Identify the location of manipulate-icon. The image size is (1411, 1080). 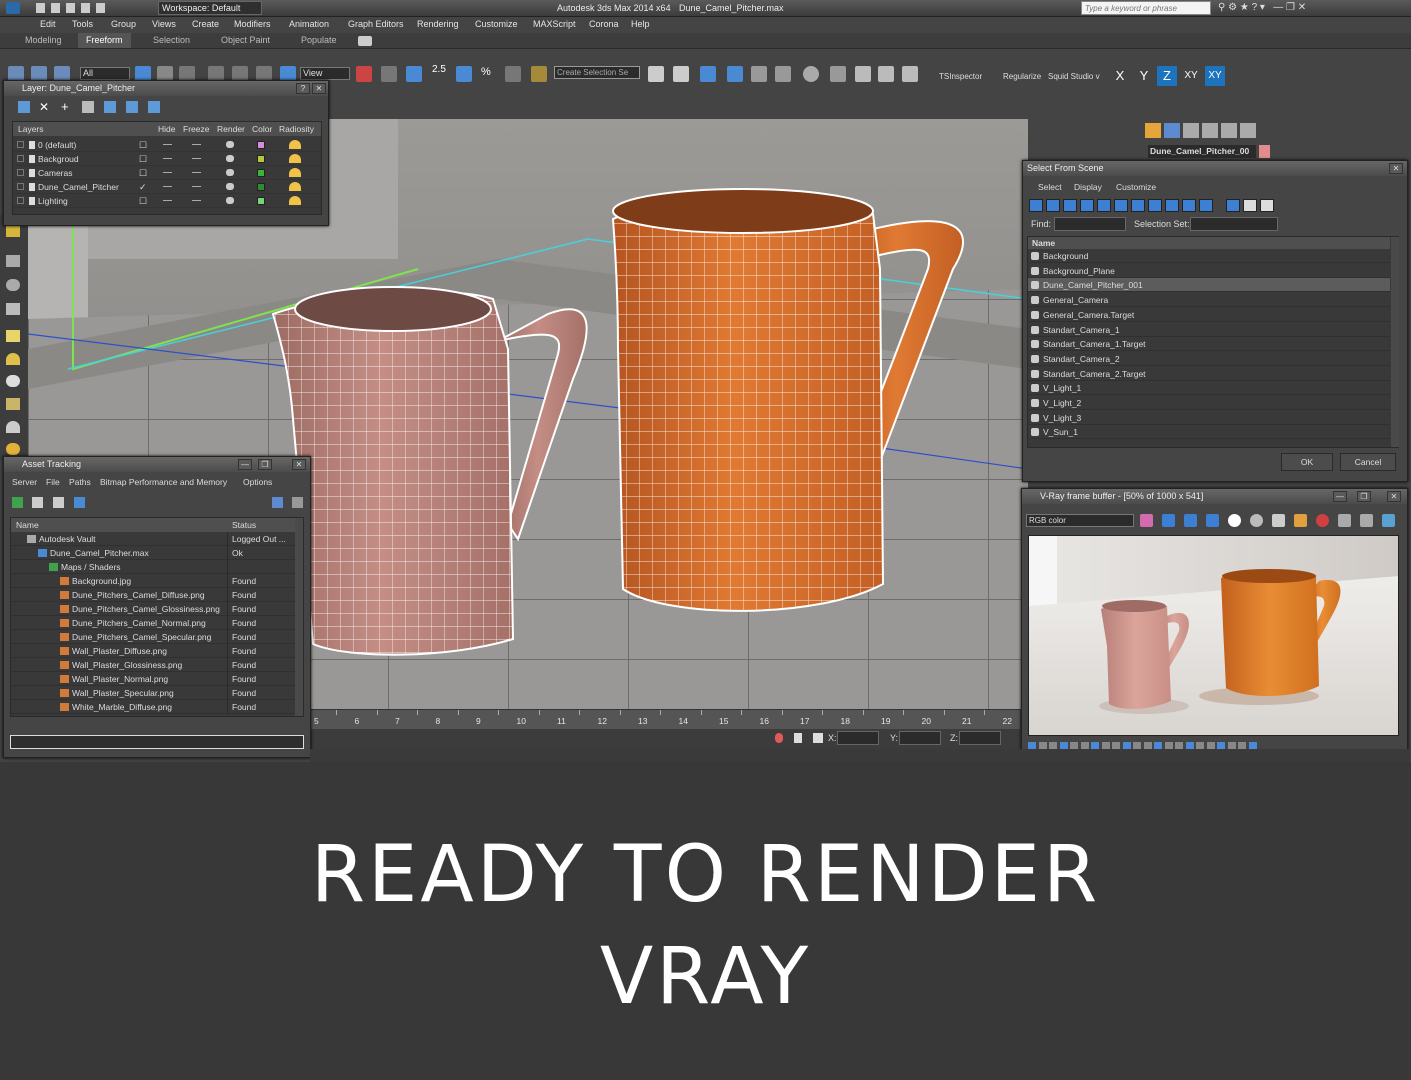
(389, 74).